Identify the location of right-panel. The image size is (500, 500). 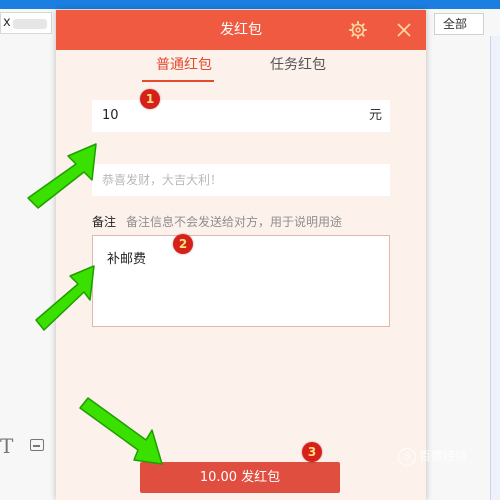
(463, 254).